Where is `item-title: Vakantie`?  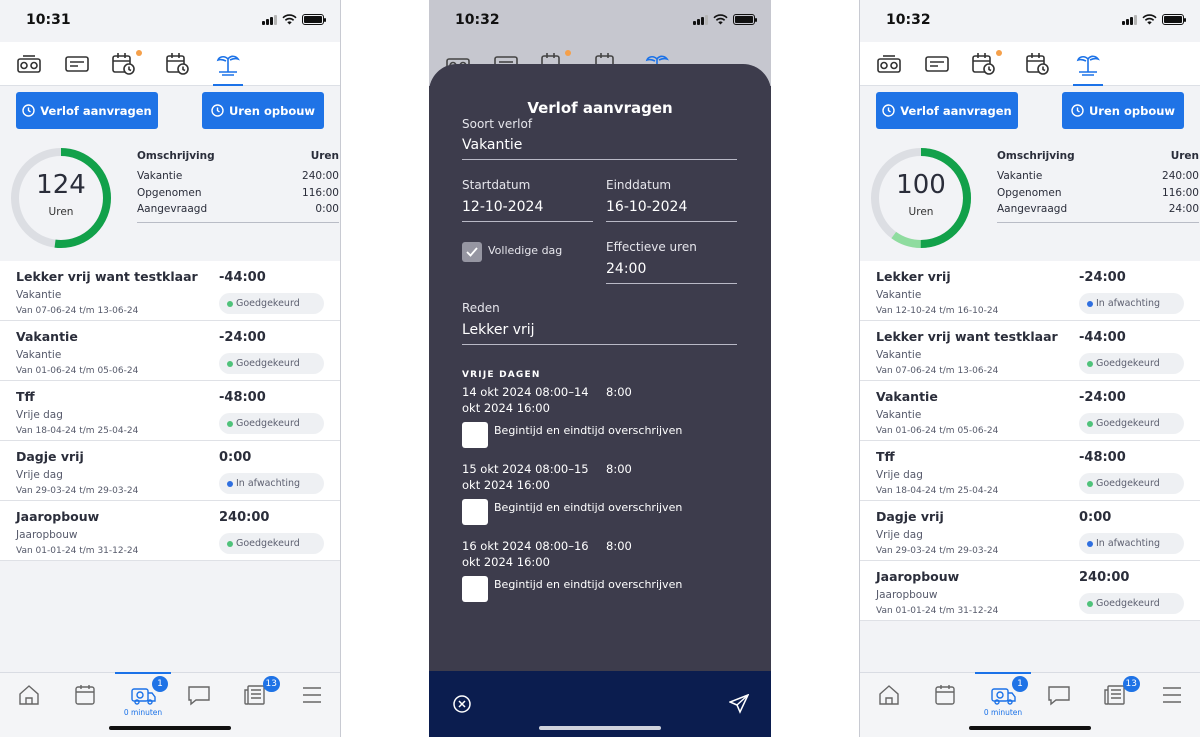 item-title: Vakantie is located at coordinates (47, 336).